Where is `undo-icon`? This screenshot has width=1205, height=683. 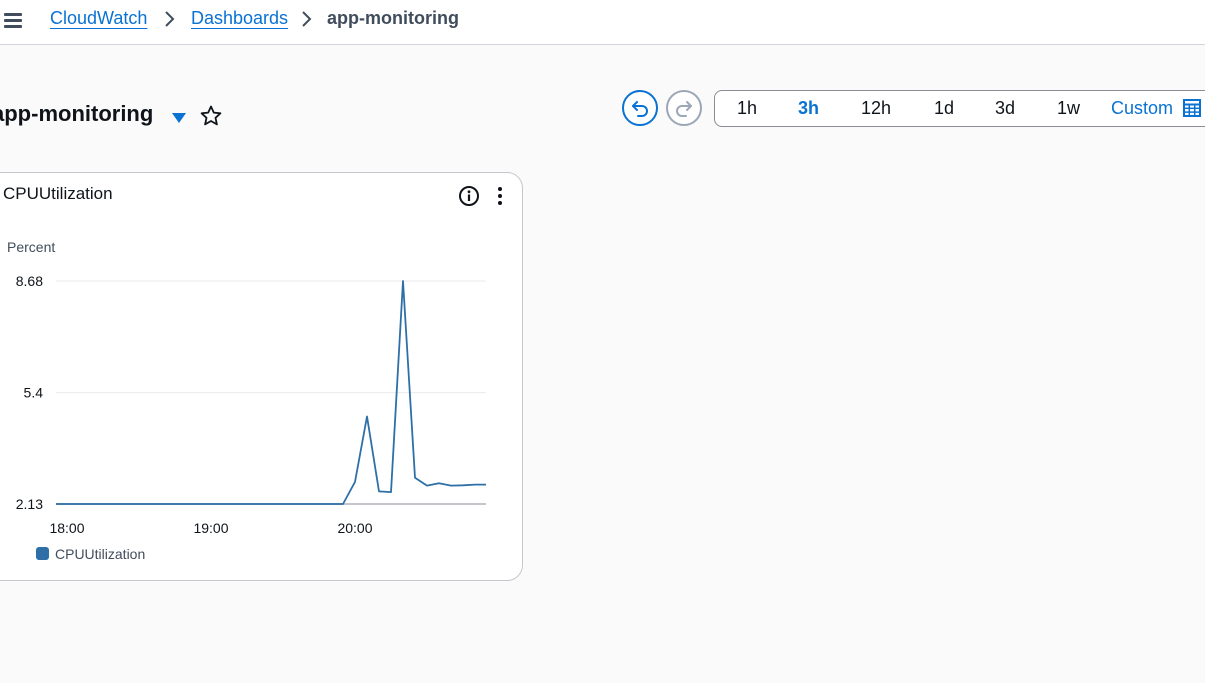
undo-icon is located at coordinates (640, 109).